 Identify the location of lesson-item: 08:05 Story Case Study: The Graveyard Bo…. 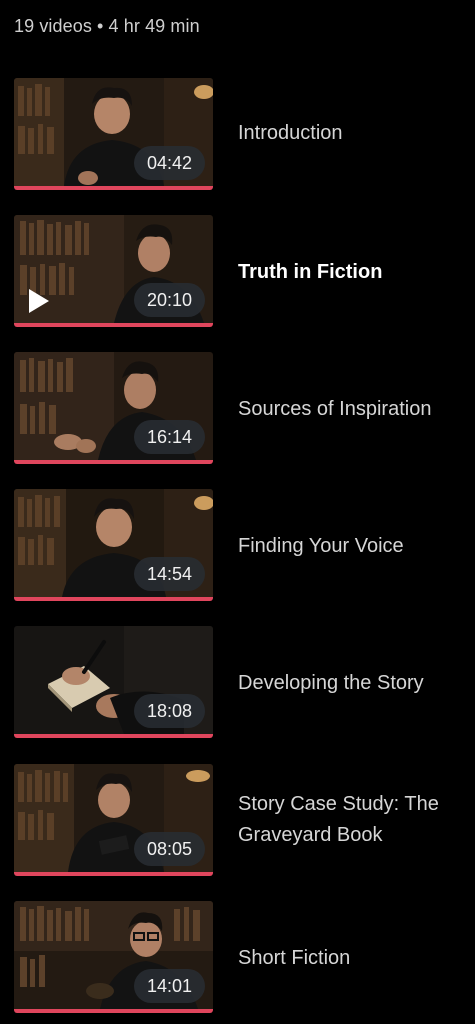
(237, 820).